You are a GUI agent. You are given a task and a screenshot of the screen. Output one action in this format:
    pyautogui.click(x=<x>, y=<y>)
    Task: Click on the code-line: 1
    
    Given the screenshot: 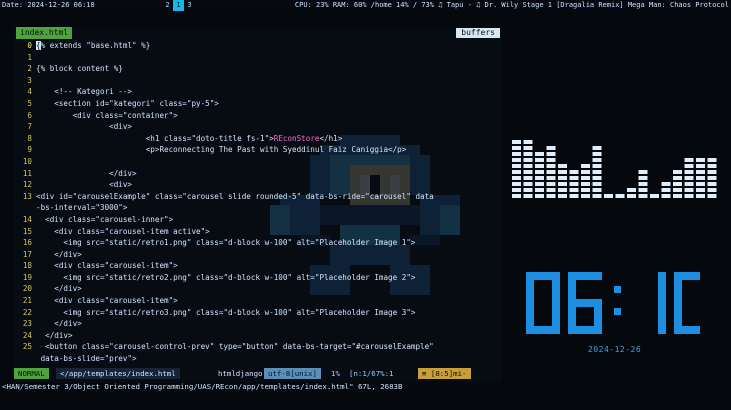 What is the action you would take?
    pyautogui.click(x=258, y=58)
    